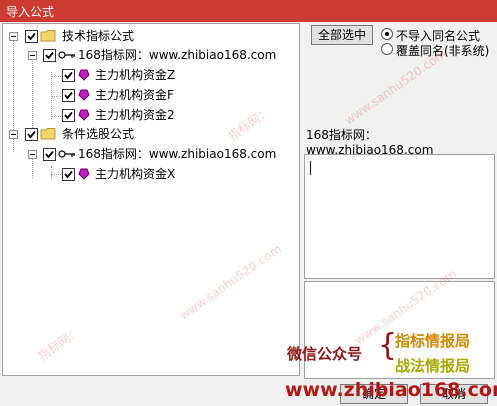 The width and height of the screenshot is (497, 406). Describe the element at coordinates (98, 36) in the screenshot. I see `group-label: 技术指标公式` at that location.